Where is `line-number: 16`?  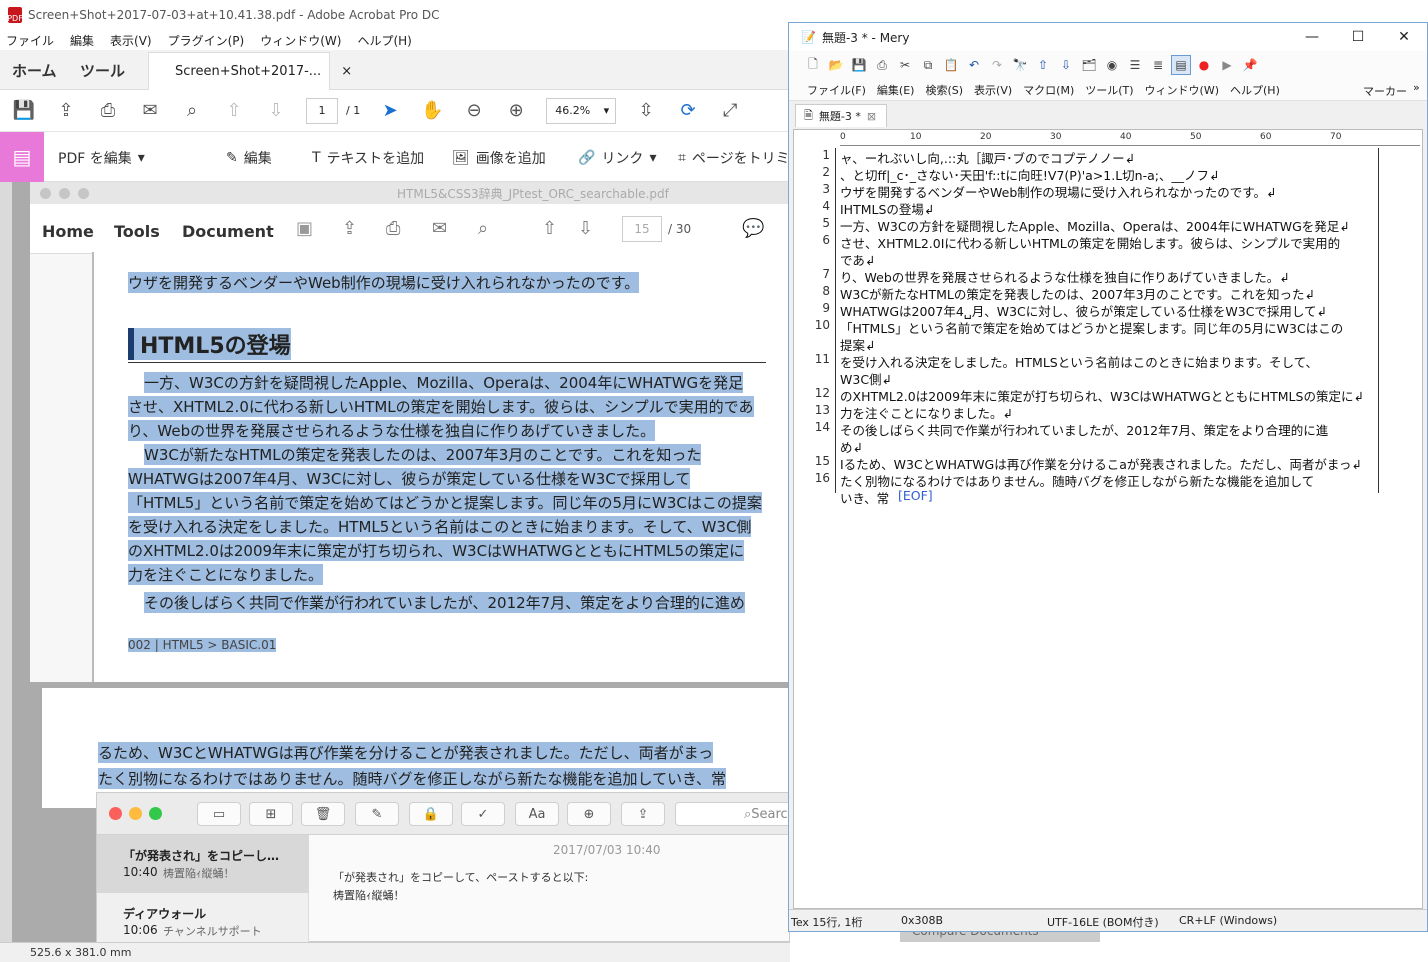 line-number: 16 is located at coordinates (822, 478).